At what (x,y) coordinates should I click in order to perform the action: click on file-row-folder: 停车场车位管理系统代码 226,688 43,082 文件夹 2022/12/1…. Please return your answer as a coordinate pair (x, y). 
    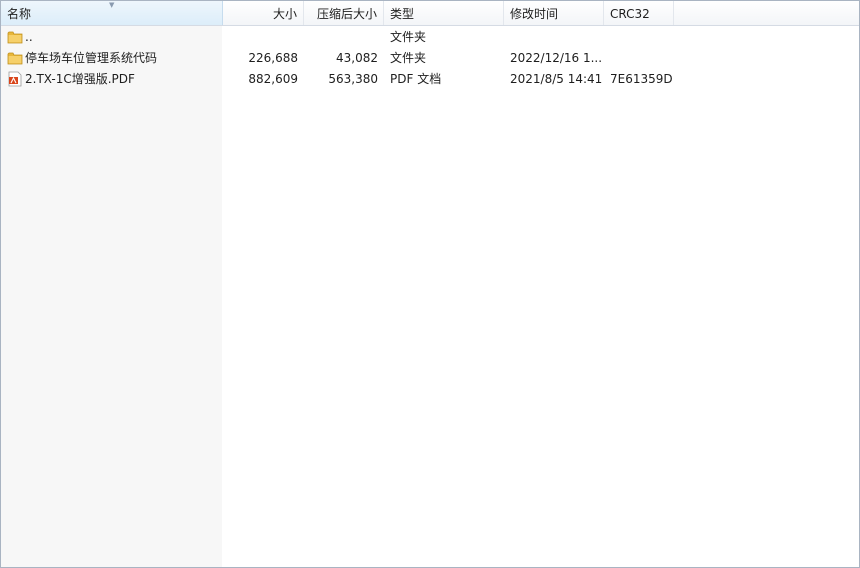
    Looking at the image, I should click on (430, 58).